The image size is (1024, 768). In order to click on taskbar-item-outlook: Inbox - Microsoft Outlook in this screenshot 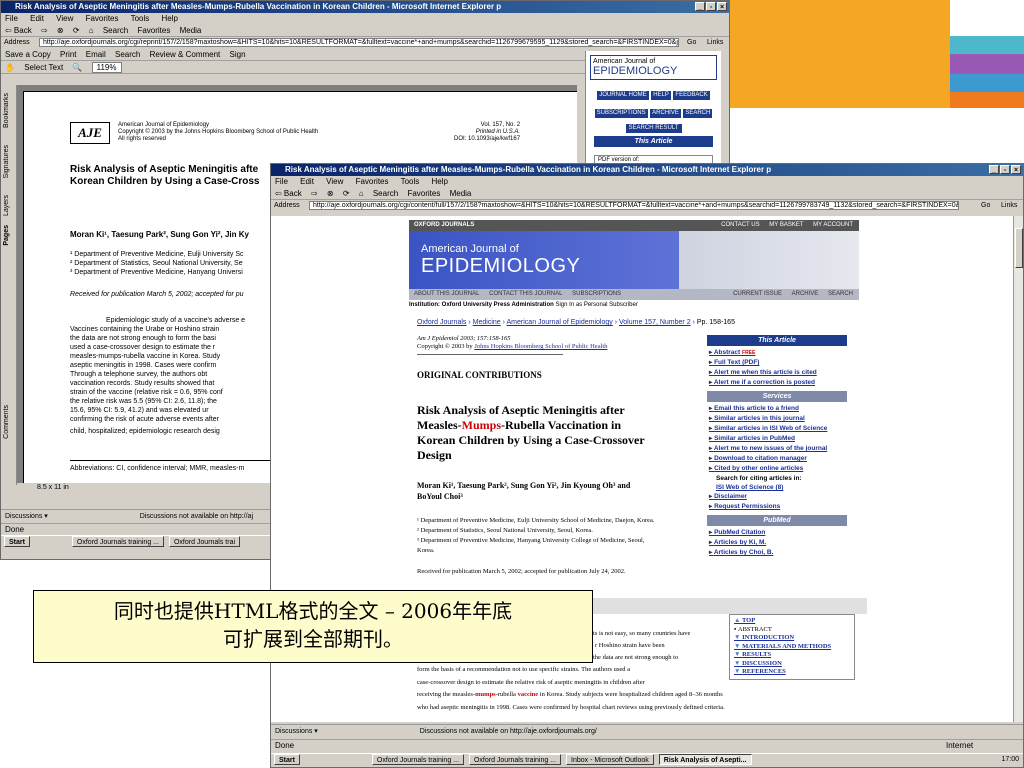, I will do `click(610, 759)`.